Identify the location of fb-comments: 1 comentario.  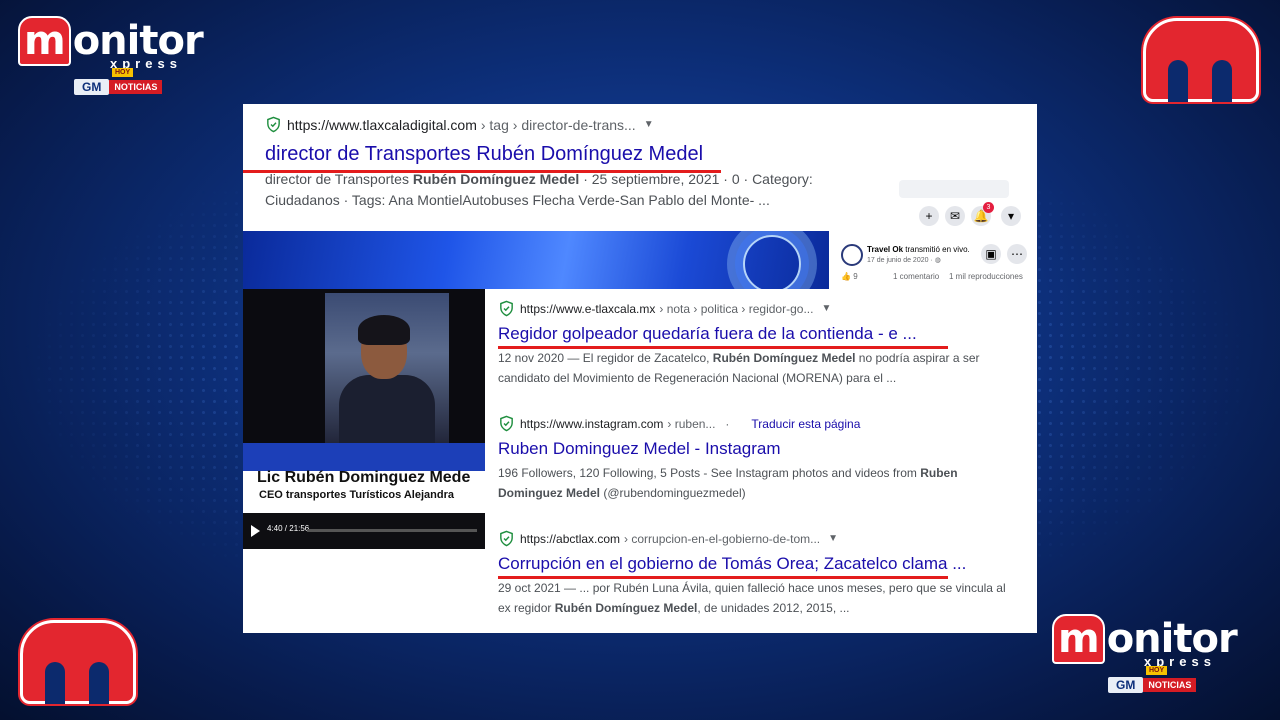
(916, 276).